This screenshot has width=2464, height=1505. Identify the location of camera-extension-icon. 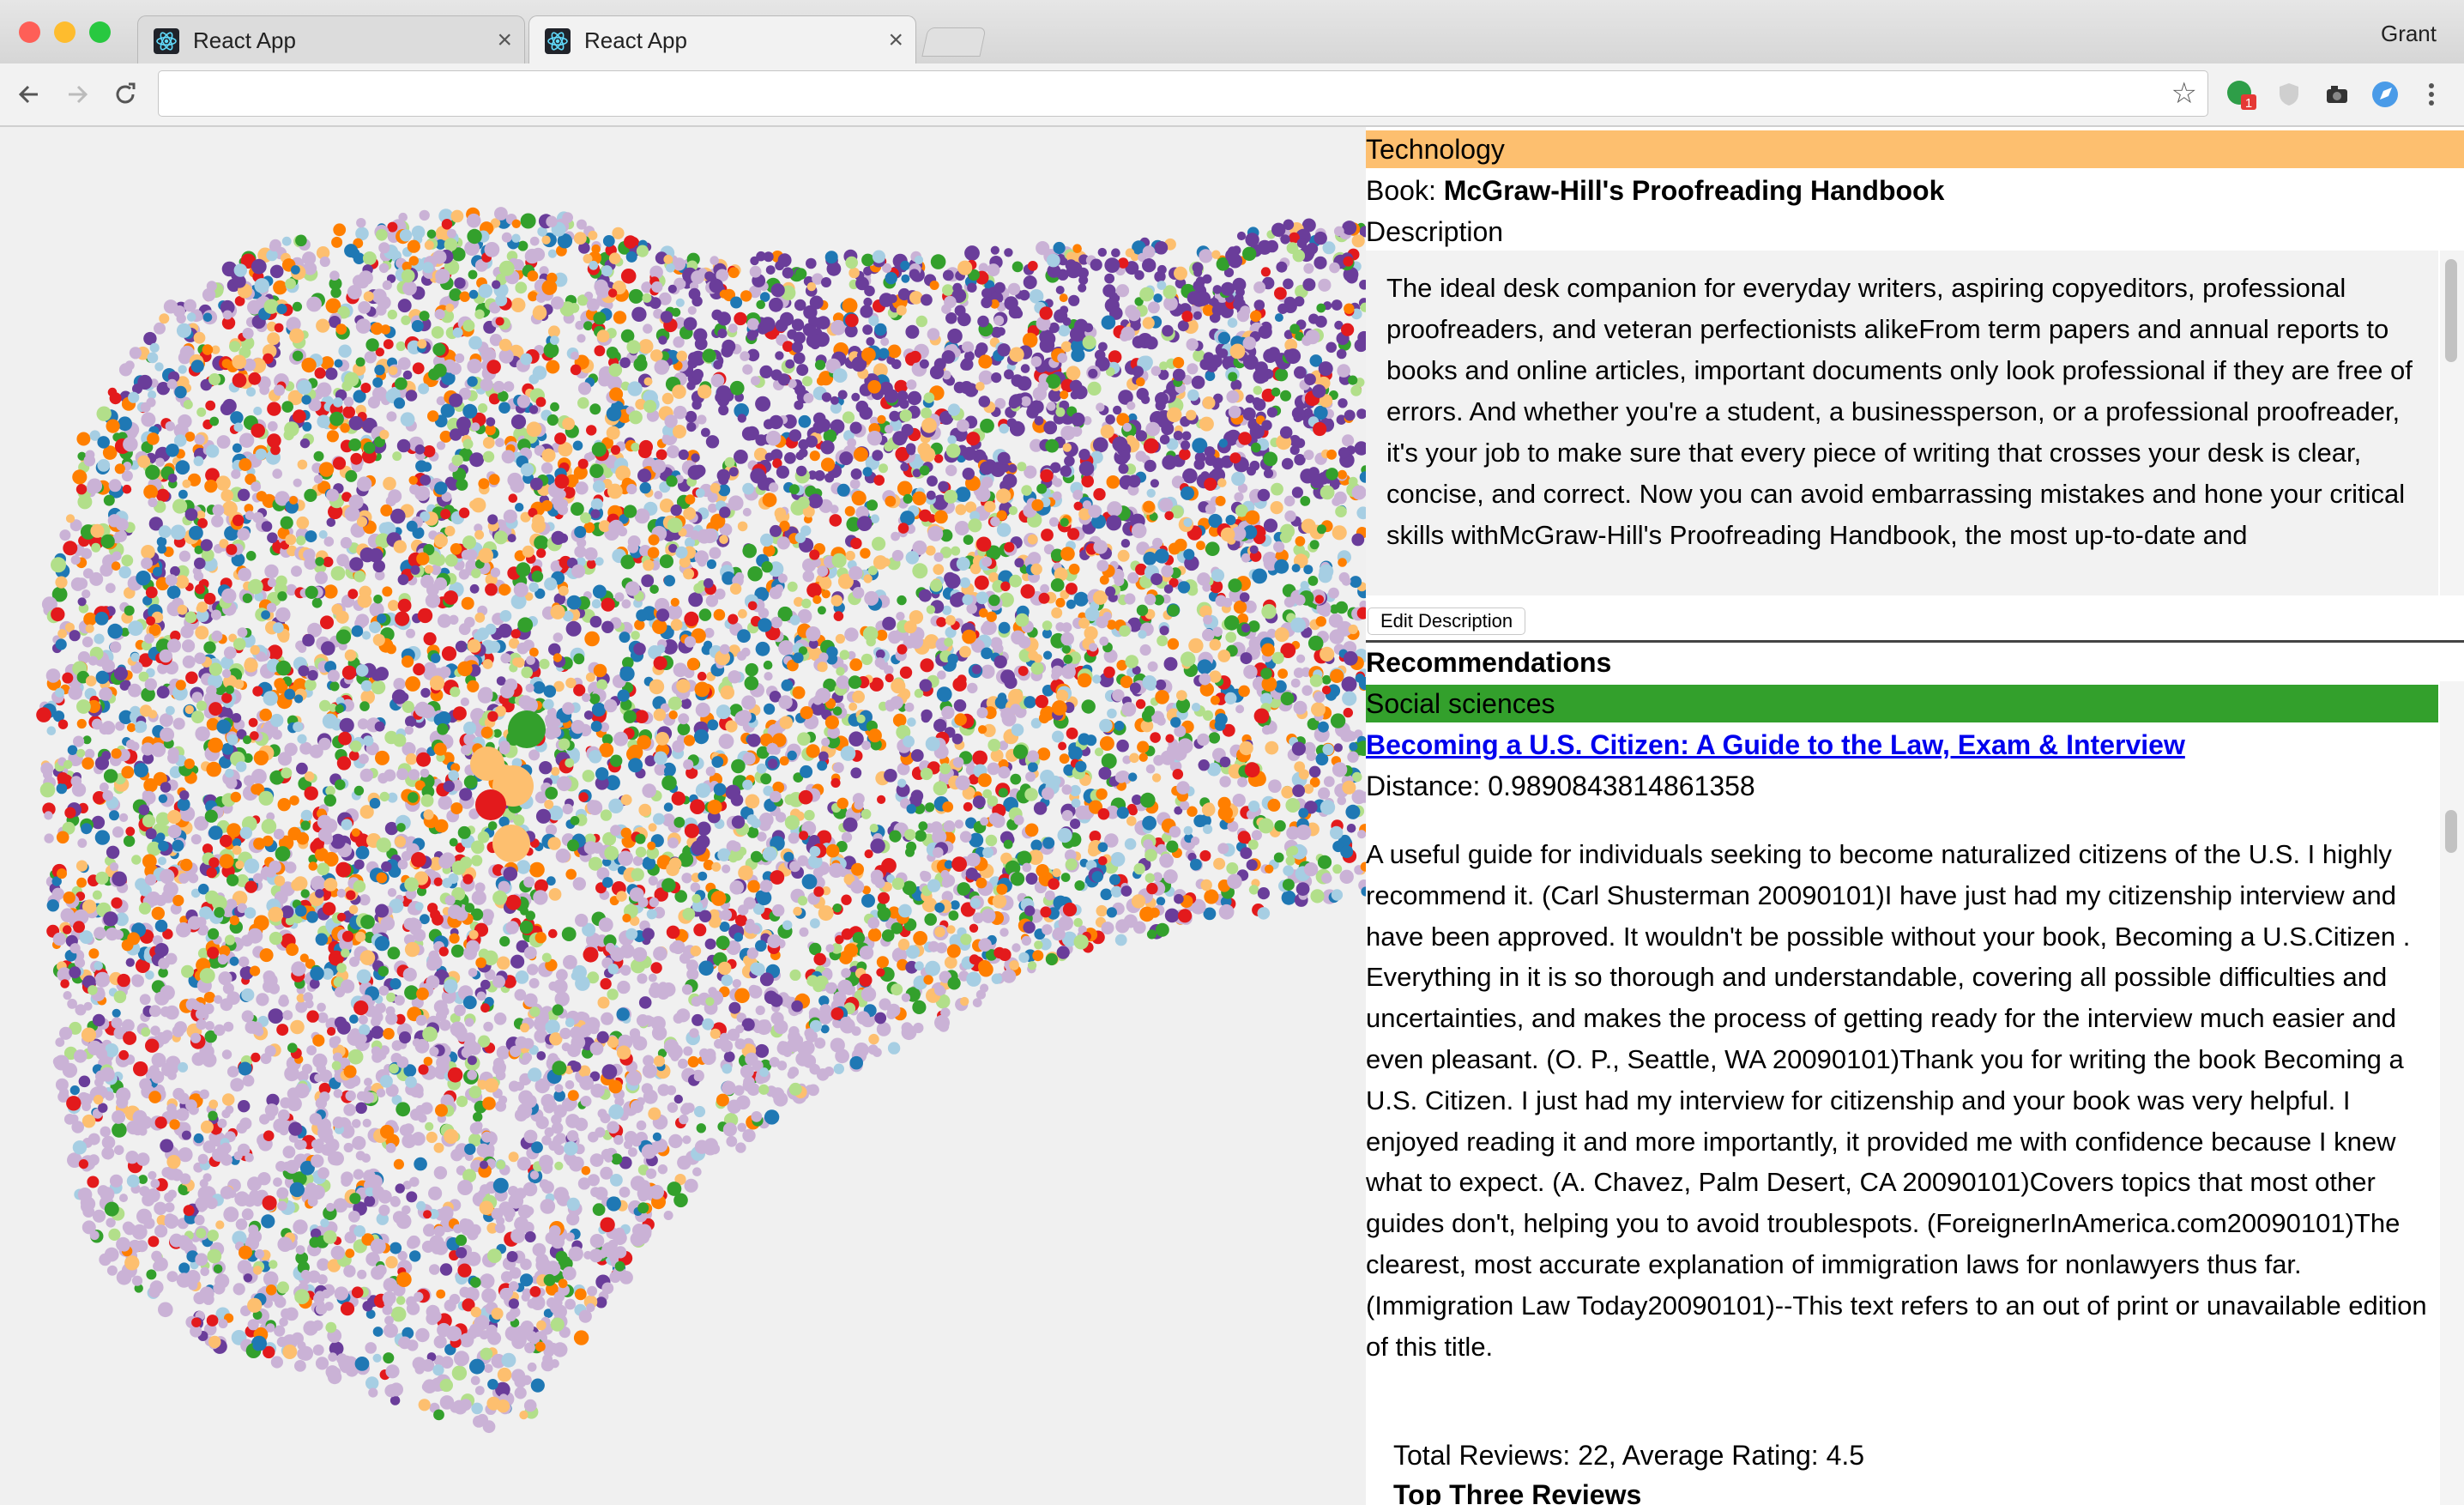
(2337, 94).